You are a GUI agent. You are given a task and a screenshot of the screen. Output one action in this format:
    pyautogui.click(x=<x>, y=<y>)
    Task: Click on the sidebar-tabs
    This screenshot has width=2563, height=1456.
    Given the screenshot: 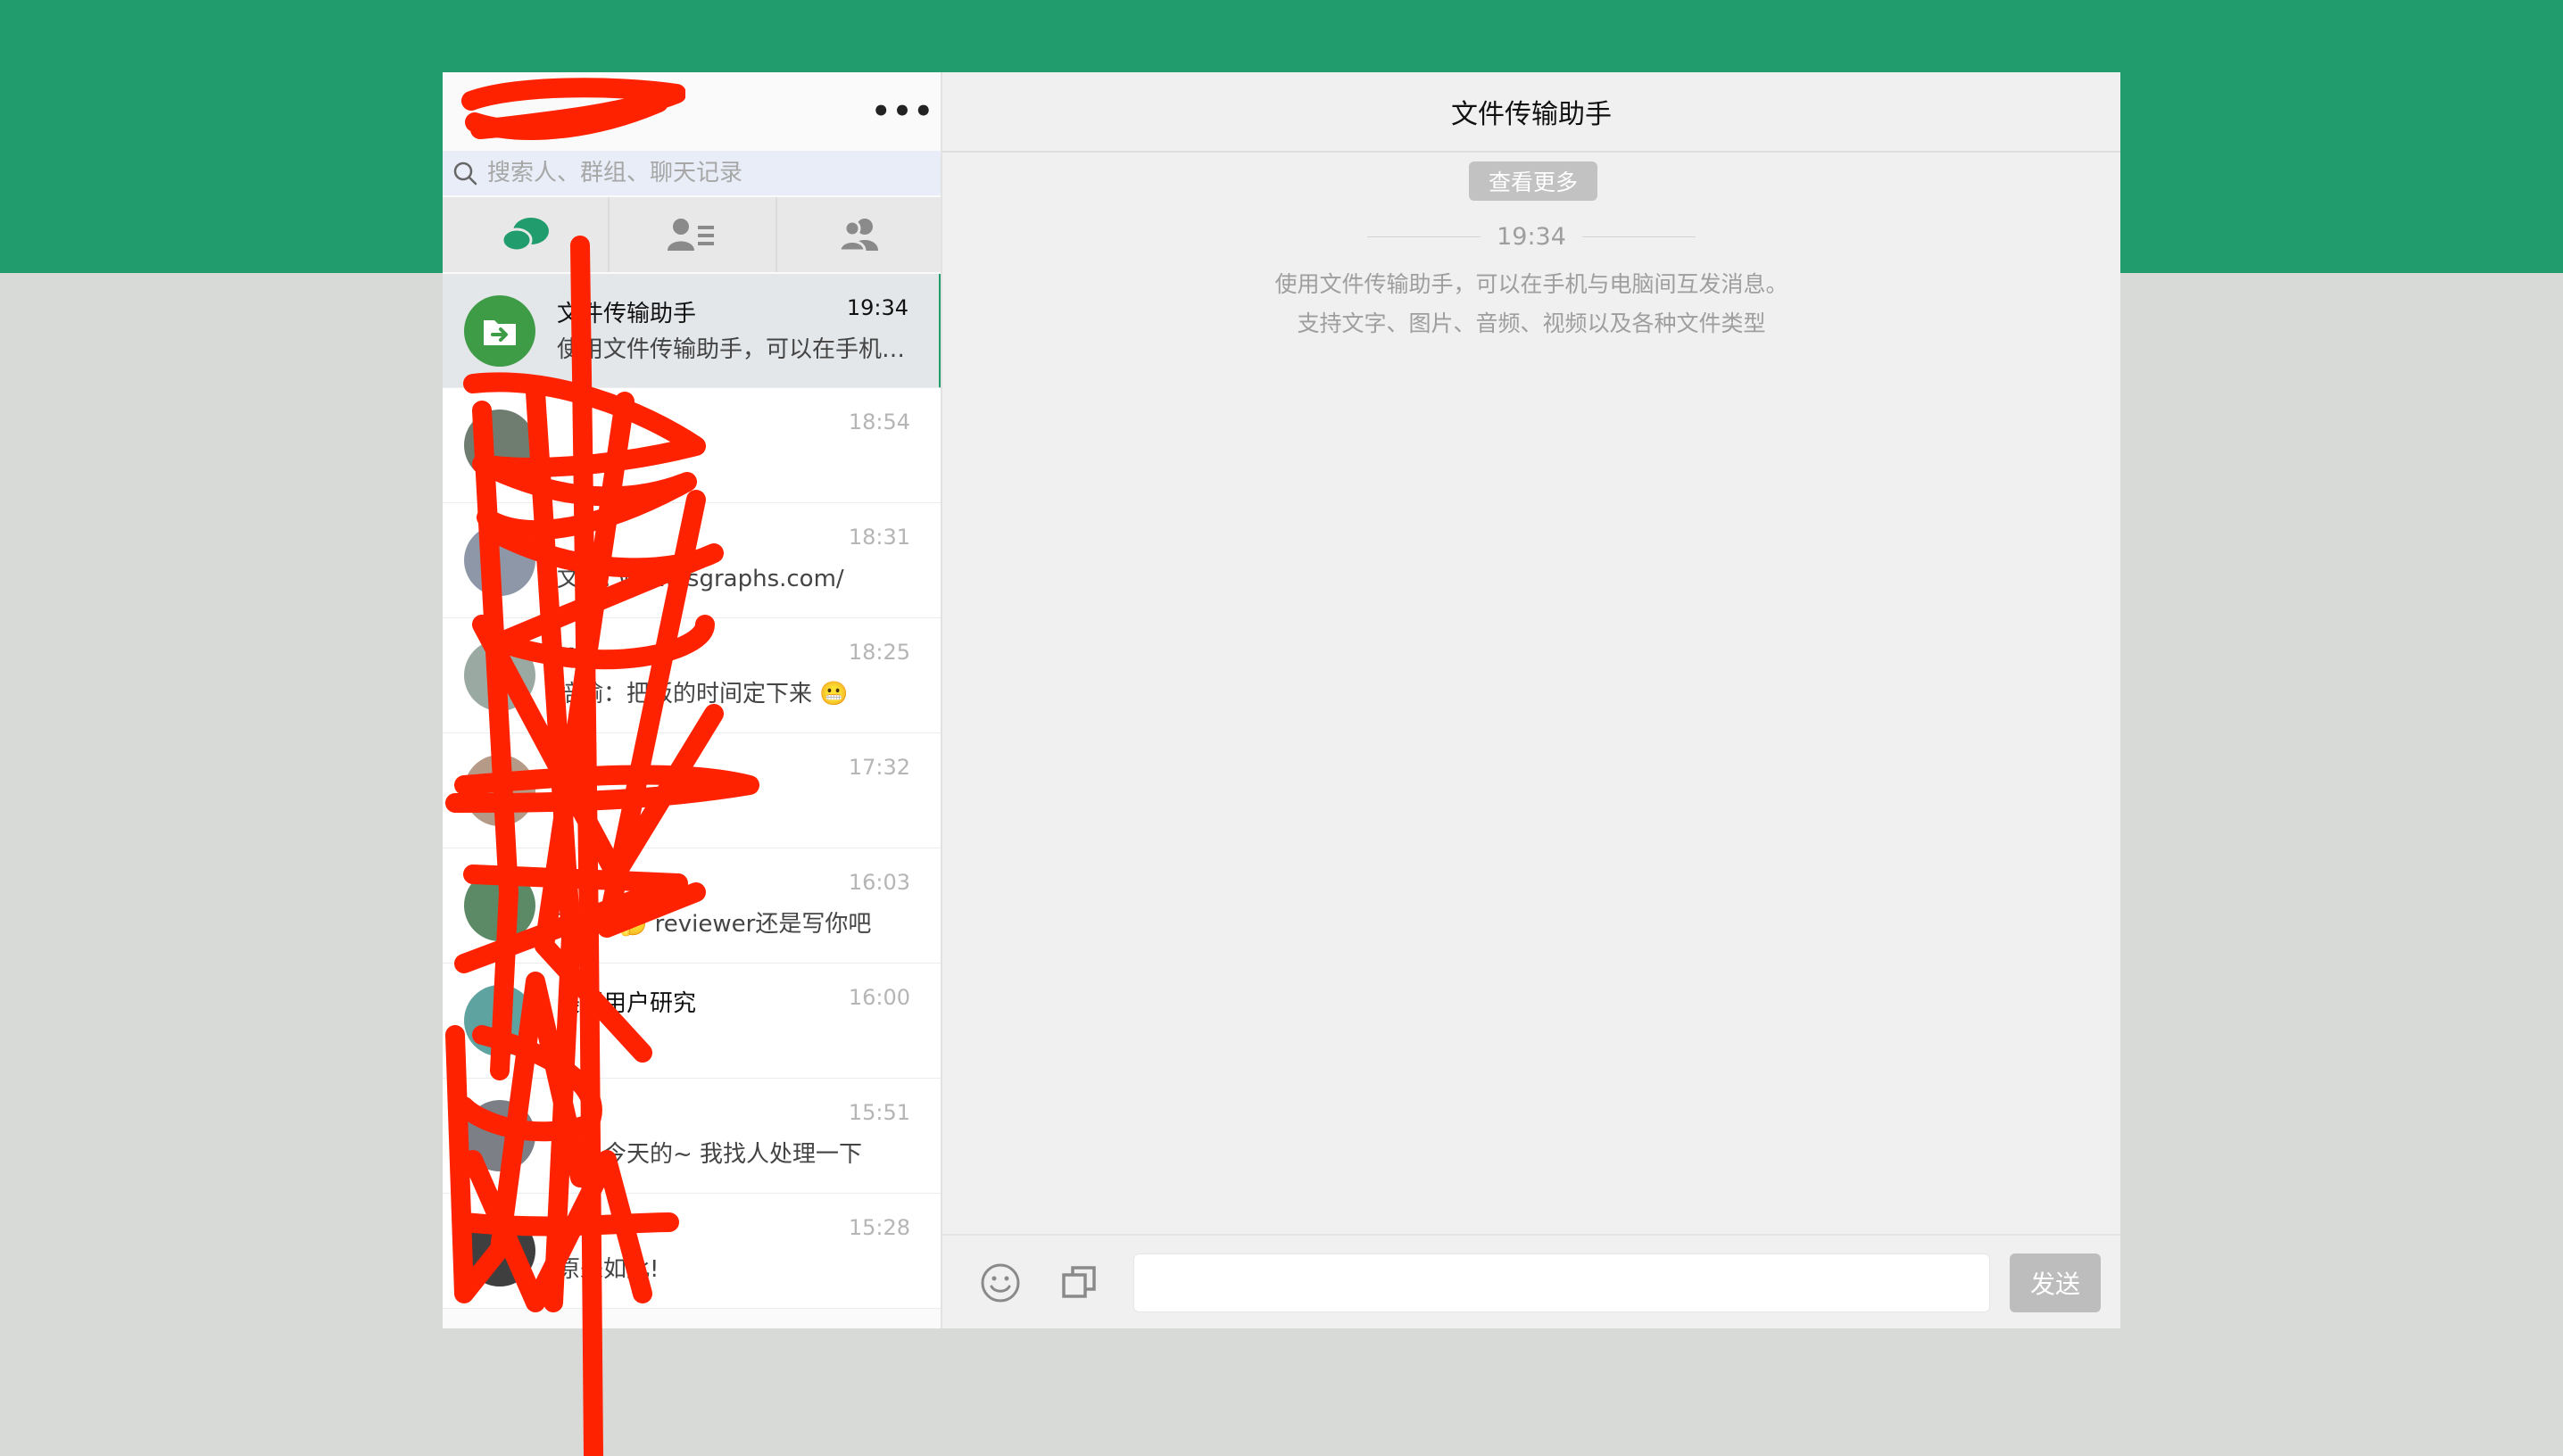 What is the action you would take?
    pyautogui.click(x=692, y=235)
    